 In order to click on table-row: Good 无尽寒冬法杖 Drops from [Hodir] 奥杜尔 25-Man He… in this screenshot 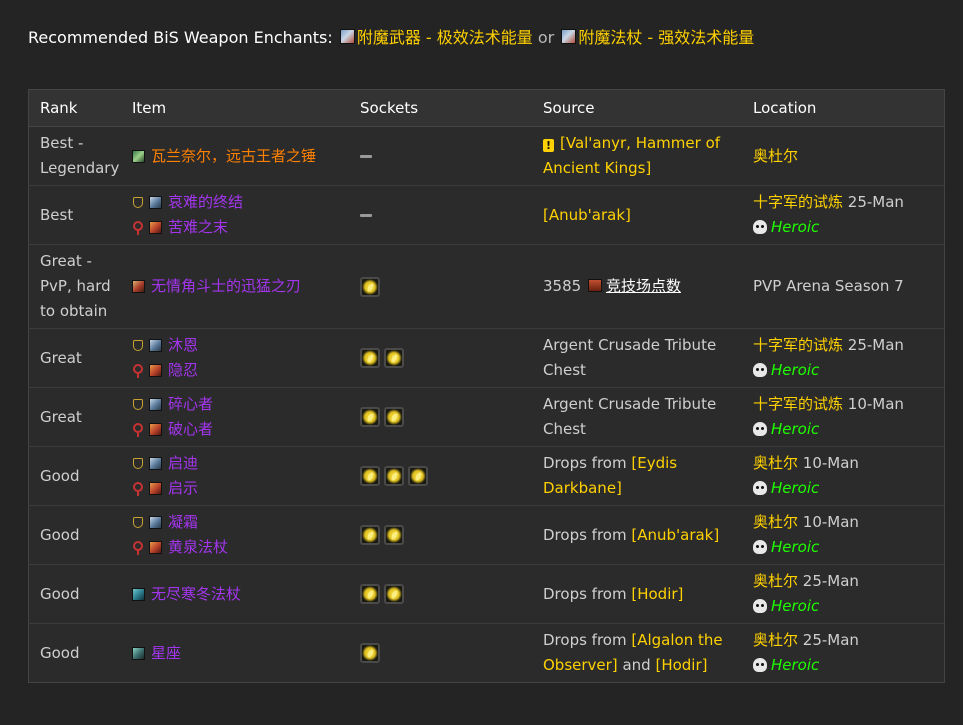, I will do `click(486, 594)`.